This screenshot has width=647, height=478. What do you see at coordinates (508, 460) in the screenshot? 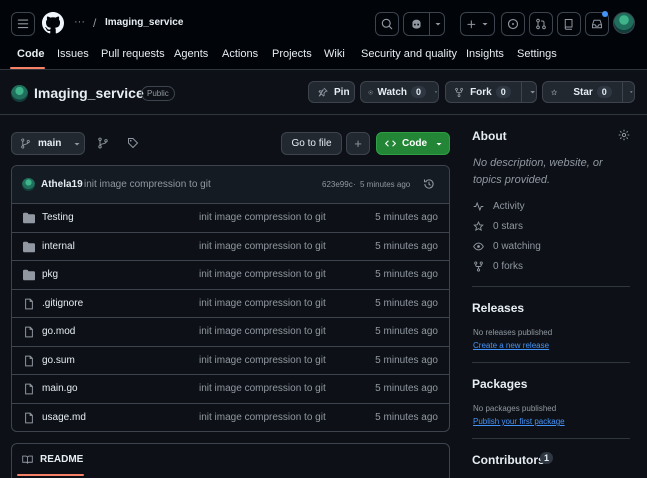
I see `contributors-heading: Contributors` at bounding box center [508, 460].